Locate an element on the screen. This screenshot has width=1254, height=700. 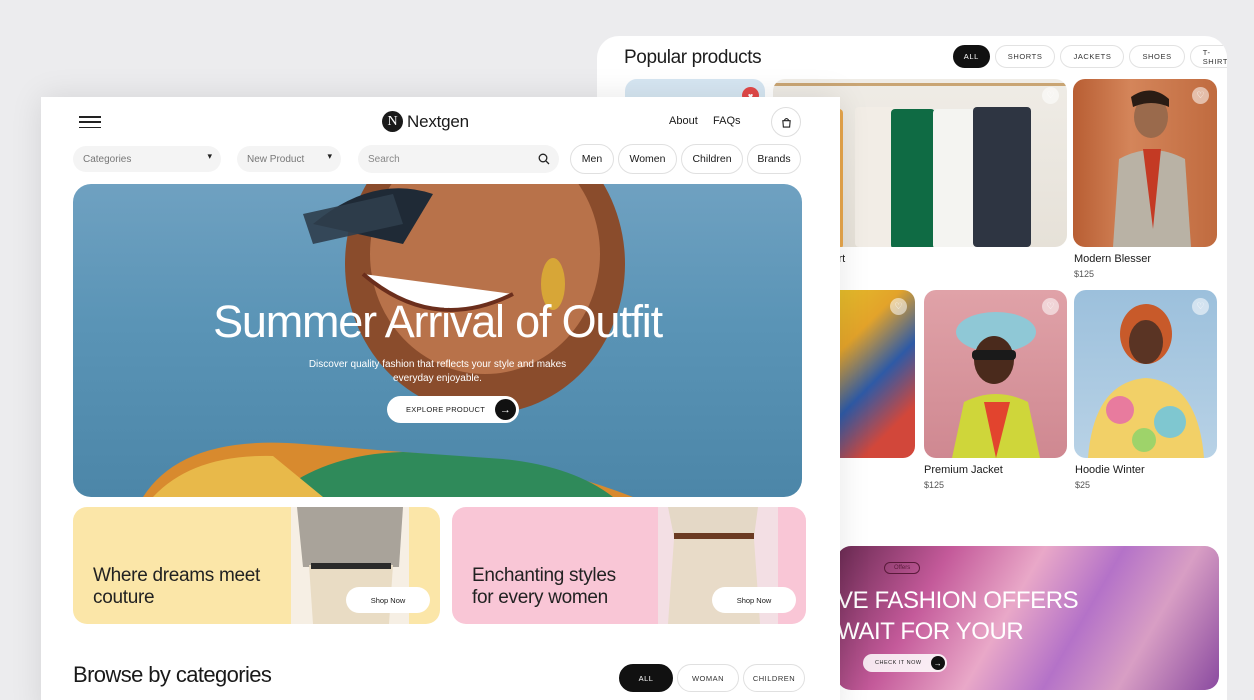
offers-tag: Offers is located at coordinates (902, 568).